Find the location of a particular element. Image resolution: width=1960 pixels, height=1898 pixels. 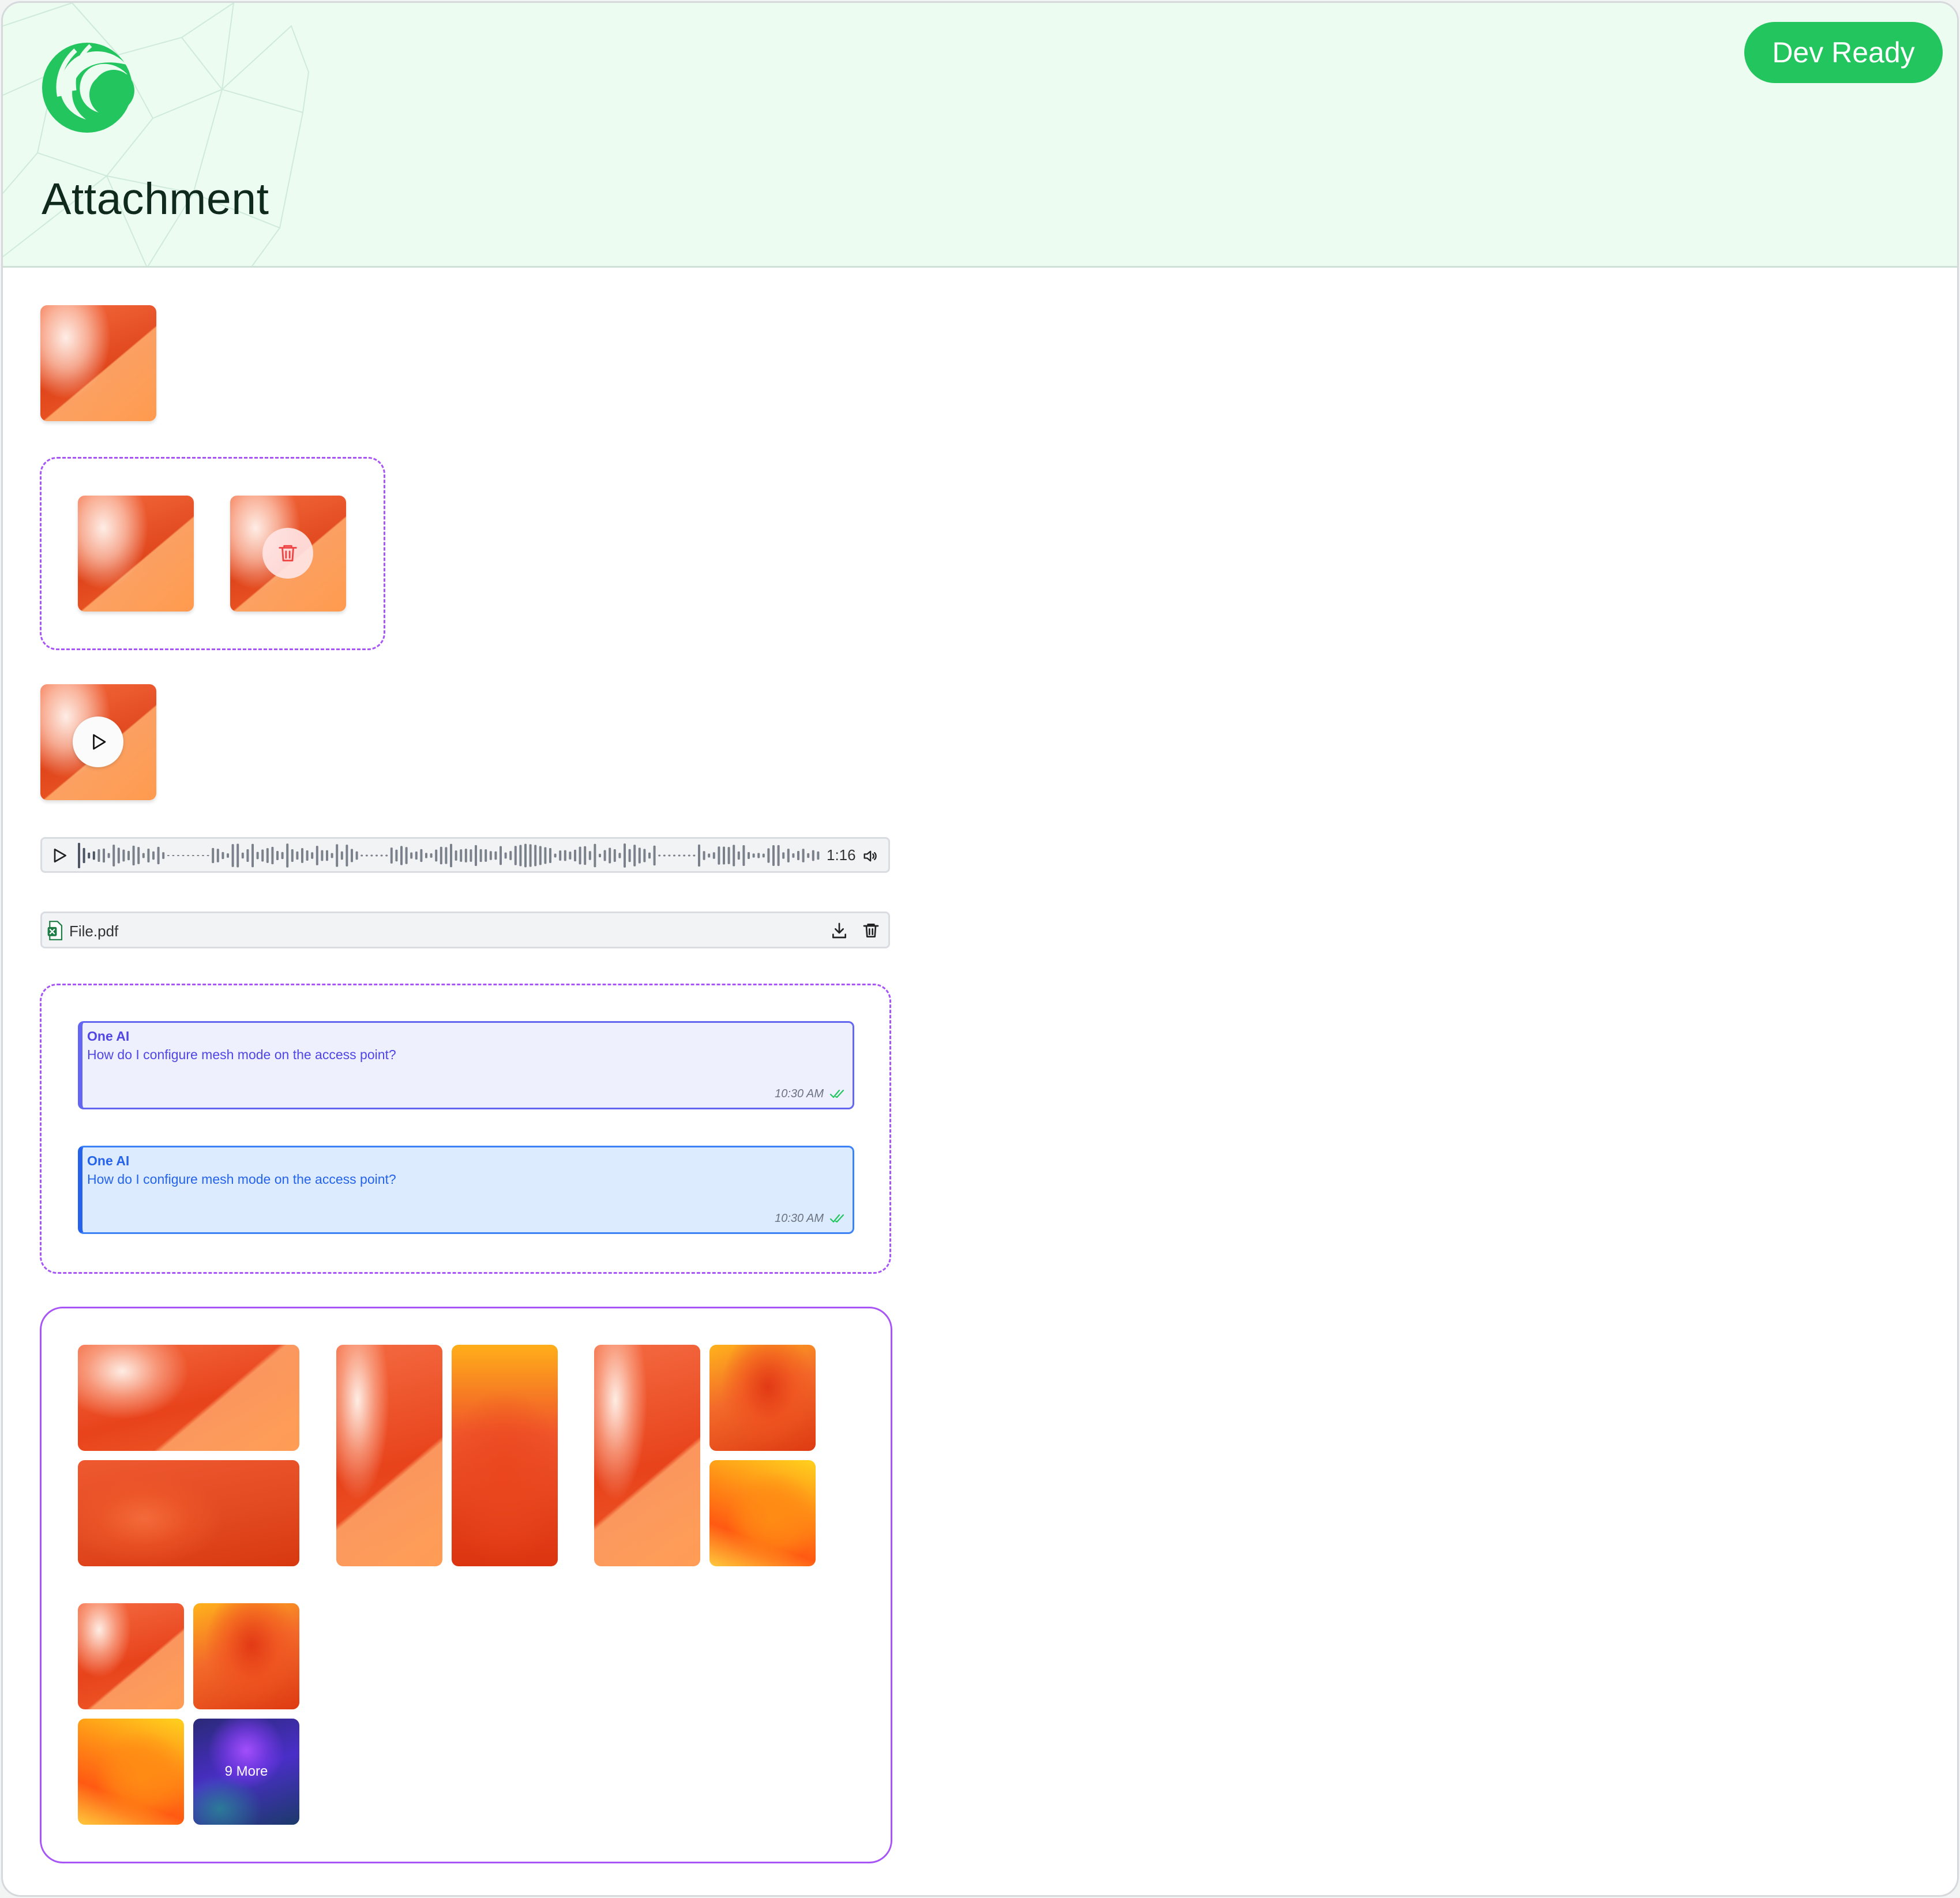

play-video-button is located at coordinates (98, 742).